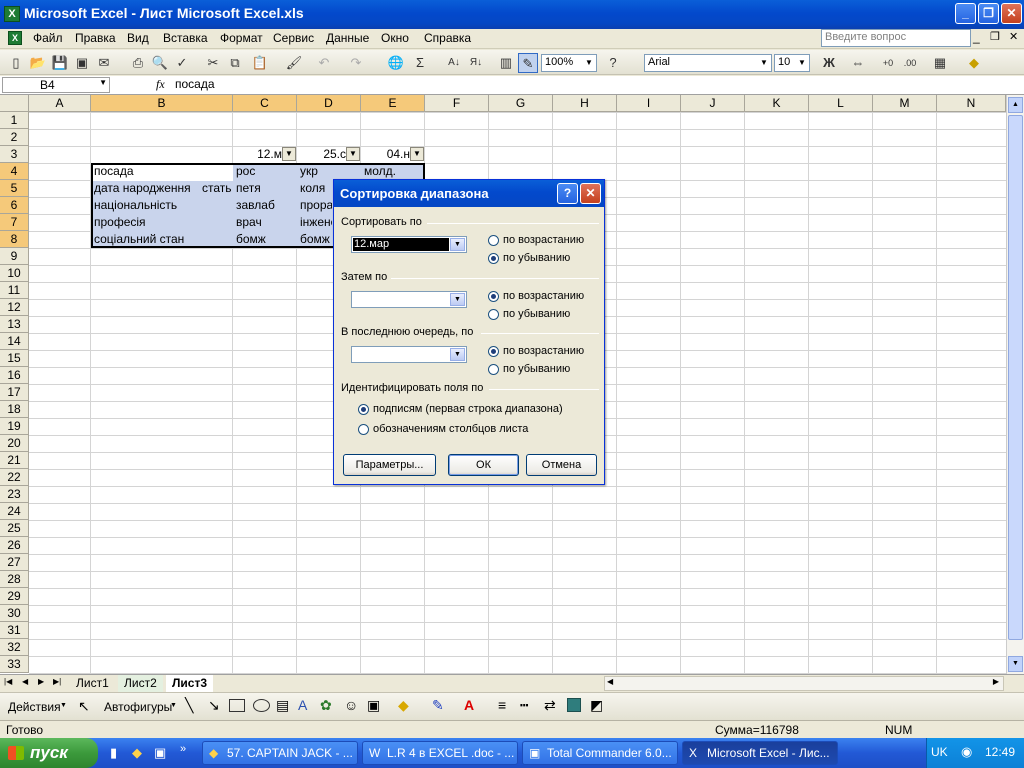 The width and height of the screenshot is (1024, 768). What do you see at coordinates (162, 103) in the screenshot?
I see `col-header-b: B` at bounding box center [162, 103].